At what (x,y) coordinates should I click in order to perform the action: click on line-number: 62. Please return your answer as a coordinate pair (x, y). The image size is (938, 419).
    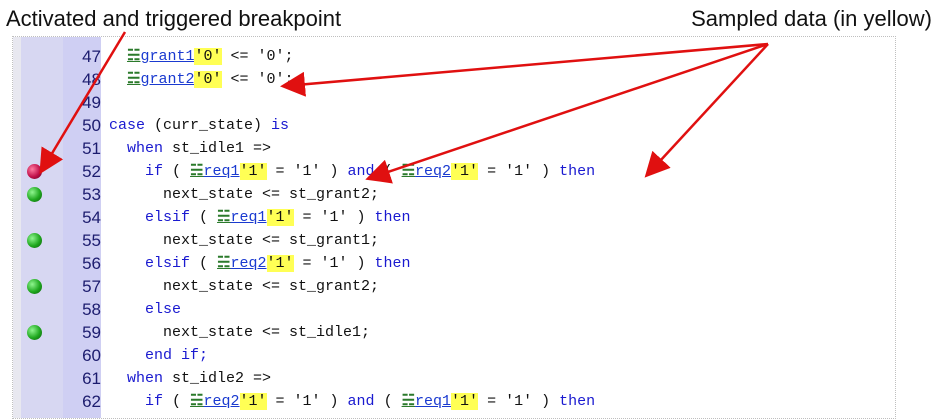
    Looking at the image, I should click on (91, 401).